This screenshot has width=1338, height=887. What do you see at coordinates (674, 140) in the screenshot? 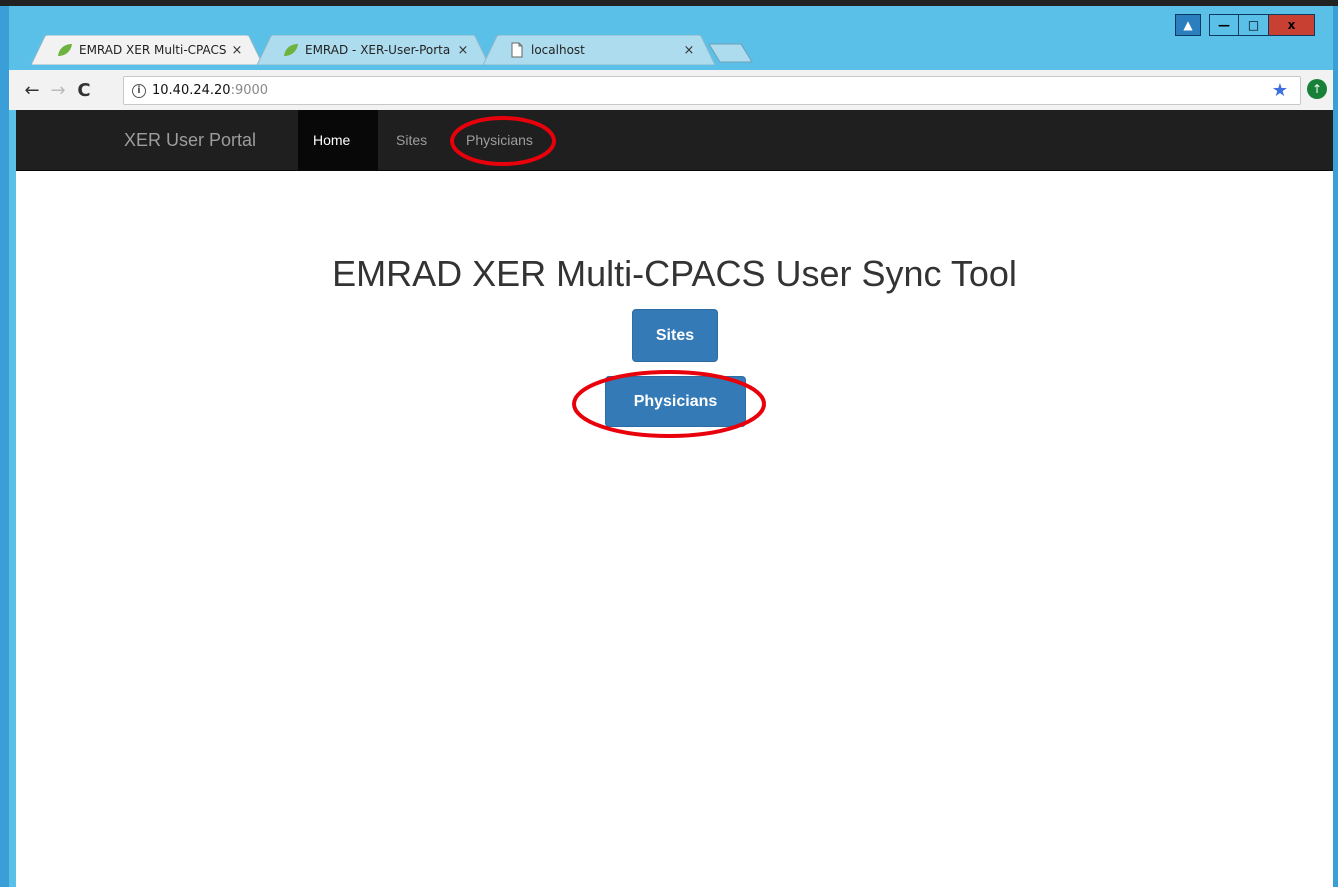
I see `site-navbar: XER User Portal Home Sites Physicians` at bounding box center [674, 140].